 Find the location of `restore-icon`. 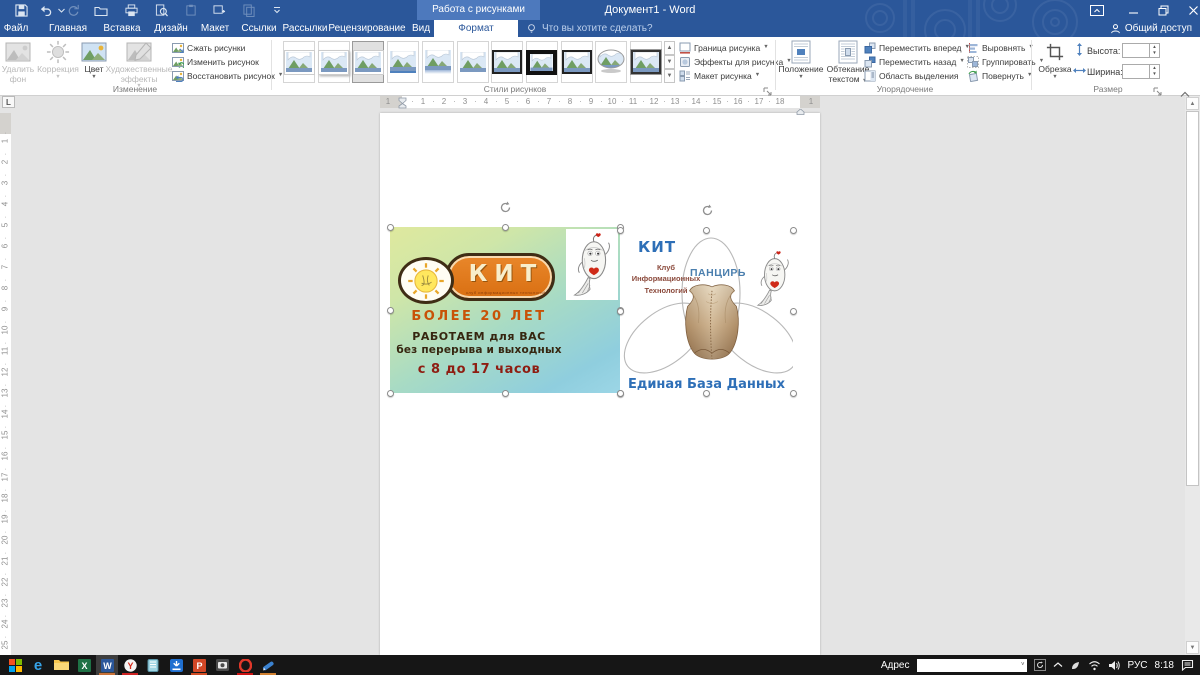

restore-icon is located at coordinates (1163, 10).